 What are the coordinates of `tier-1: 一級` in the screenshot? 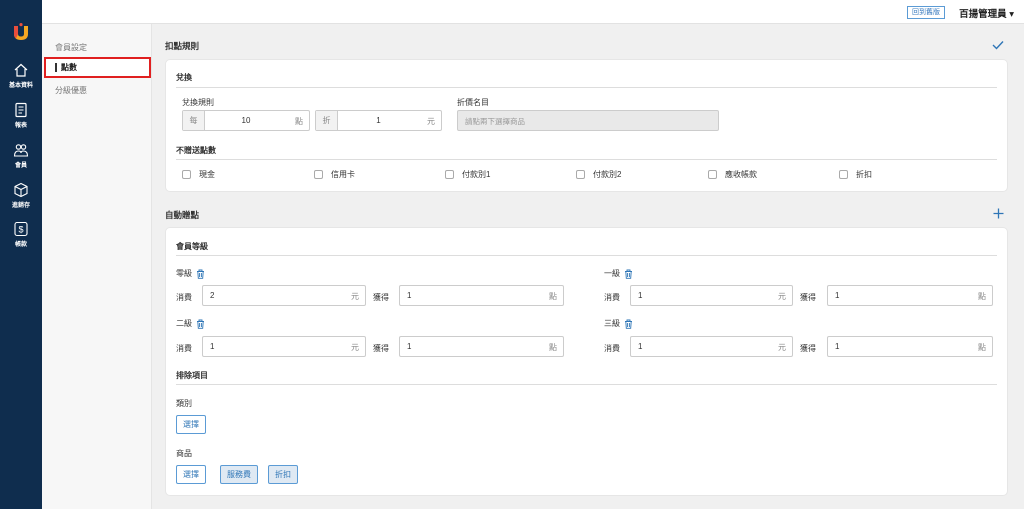 It's located at (618, 273).